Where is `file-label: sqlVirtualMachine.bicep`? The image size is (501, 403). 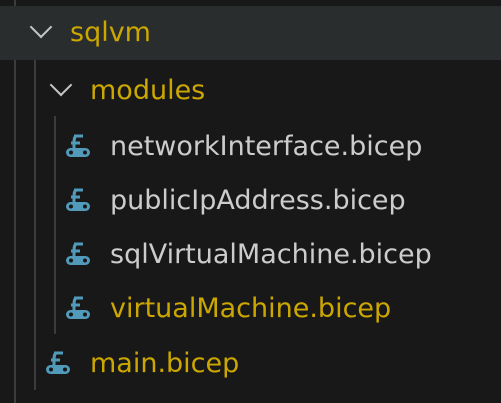
file-label: sqlVirtualMachine.bicep is located at coordinates (271, 254).